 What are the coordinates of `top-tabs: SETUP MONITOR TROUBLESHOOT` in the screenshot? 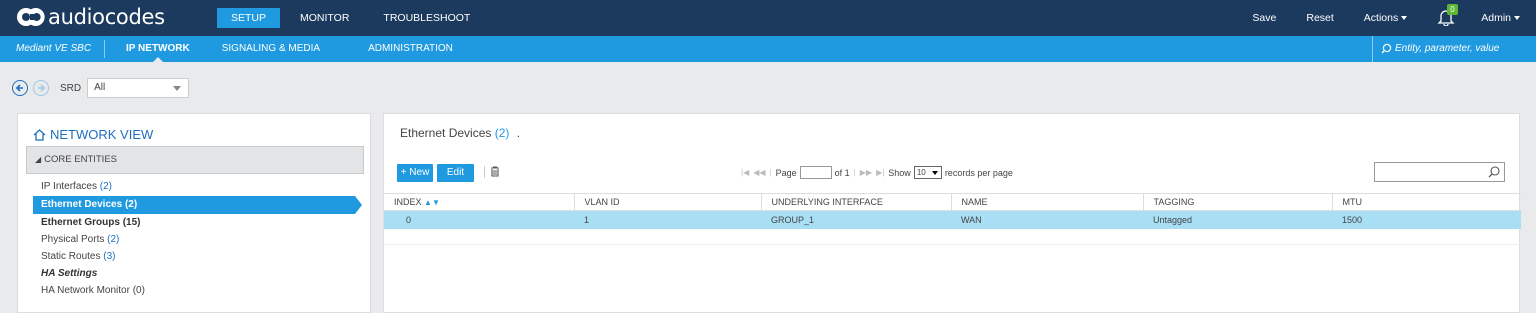 It's located at (353, 18).